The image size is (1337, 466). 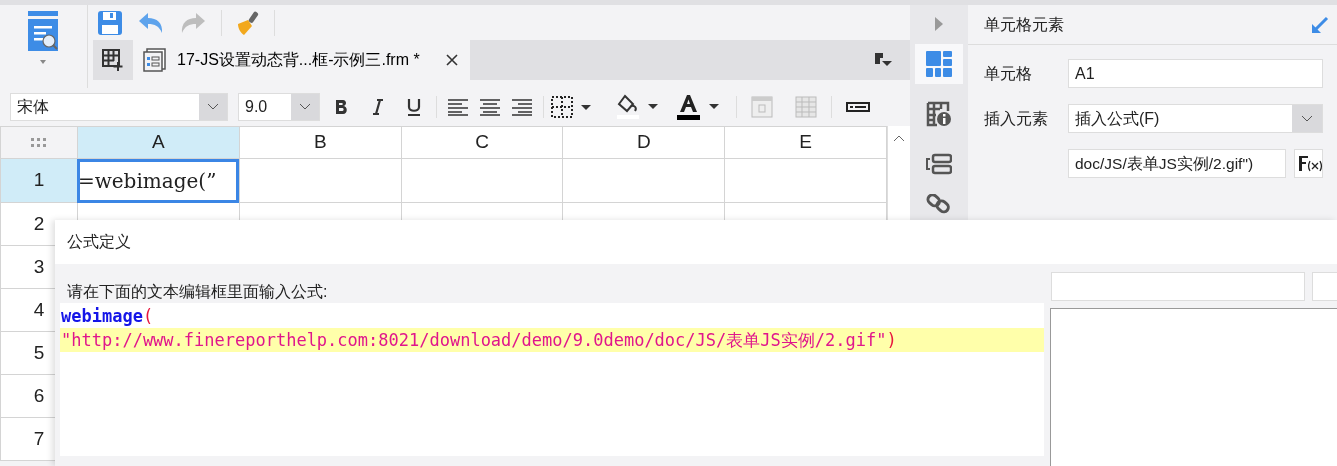 I want to click on field-label: 单元格, so click(x=1008, y=73).